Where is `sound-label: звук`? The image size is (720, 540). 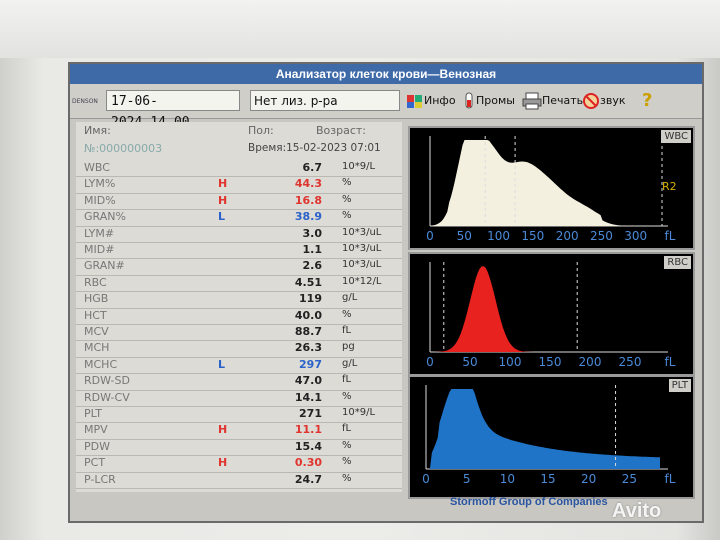 sound-label: звук is located at coordinates (613, 100).